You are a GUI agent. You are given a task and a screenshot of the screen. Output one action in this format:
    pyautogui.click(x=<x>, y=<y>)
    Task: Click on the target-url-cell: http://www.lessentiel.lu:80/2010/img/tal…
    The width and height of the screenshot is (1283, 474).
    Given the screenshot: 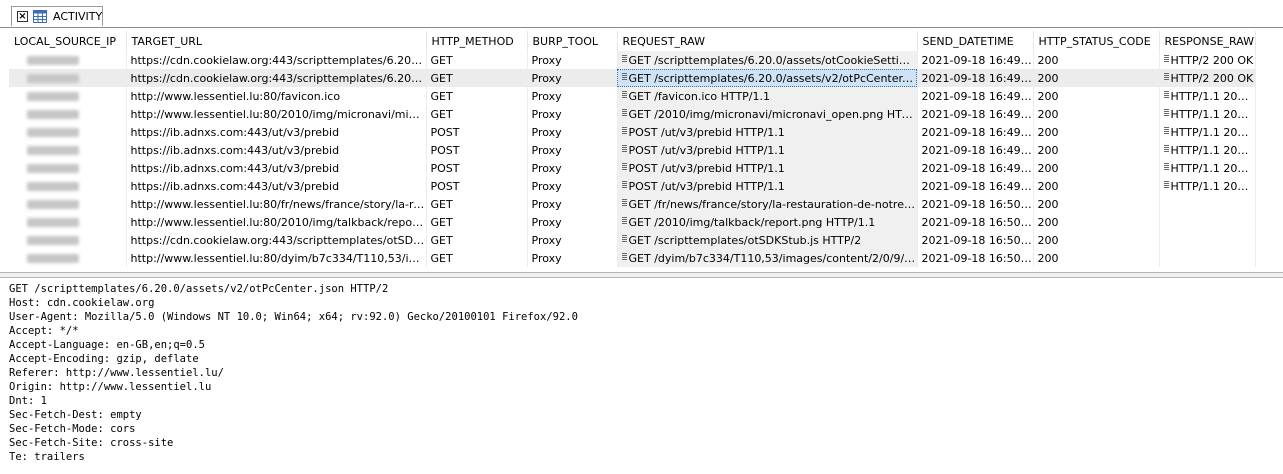 What is the action you would take?
    pyautogui.click(x=276, y=222)
    